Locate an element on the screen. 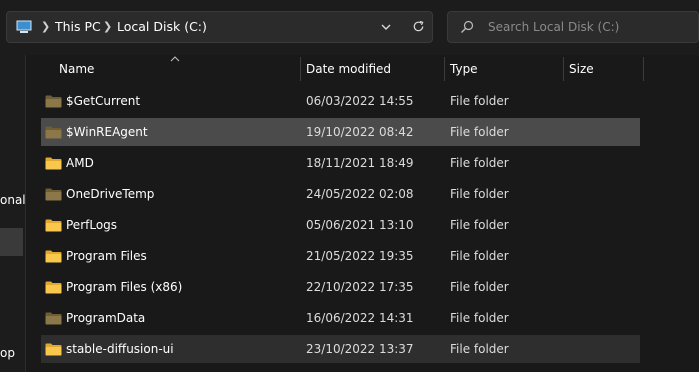 This screenshot has width=699, height=372. file-name: Program Files is located at coordinates (106, 256).